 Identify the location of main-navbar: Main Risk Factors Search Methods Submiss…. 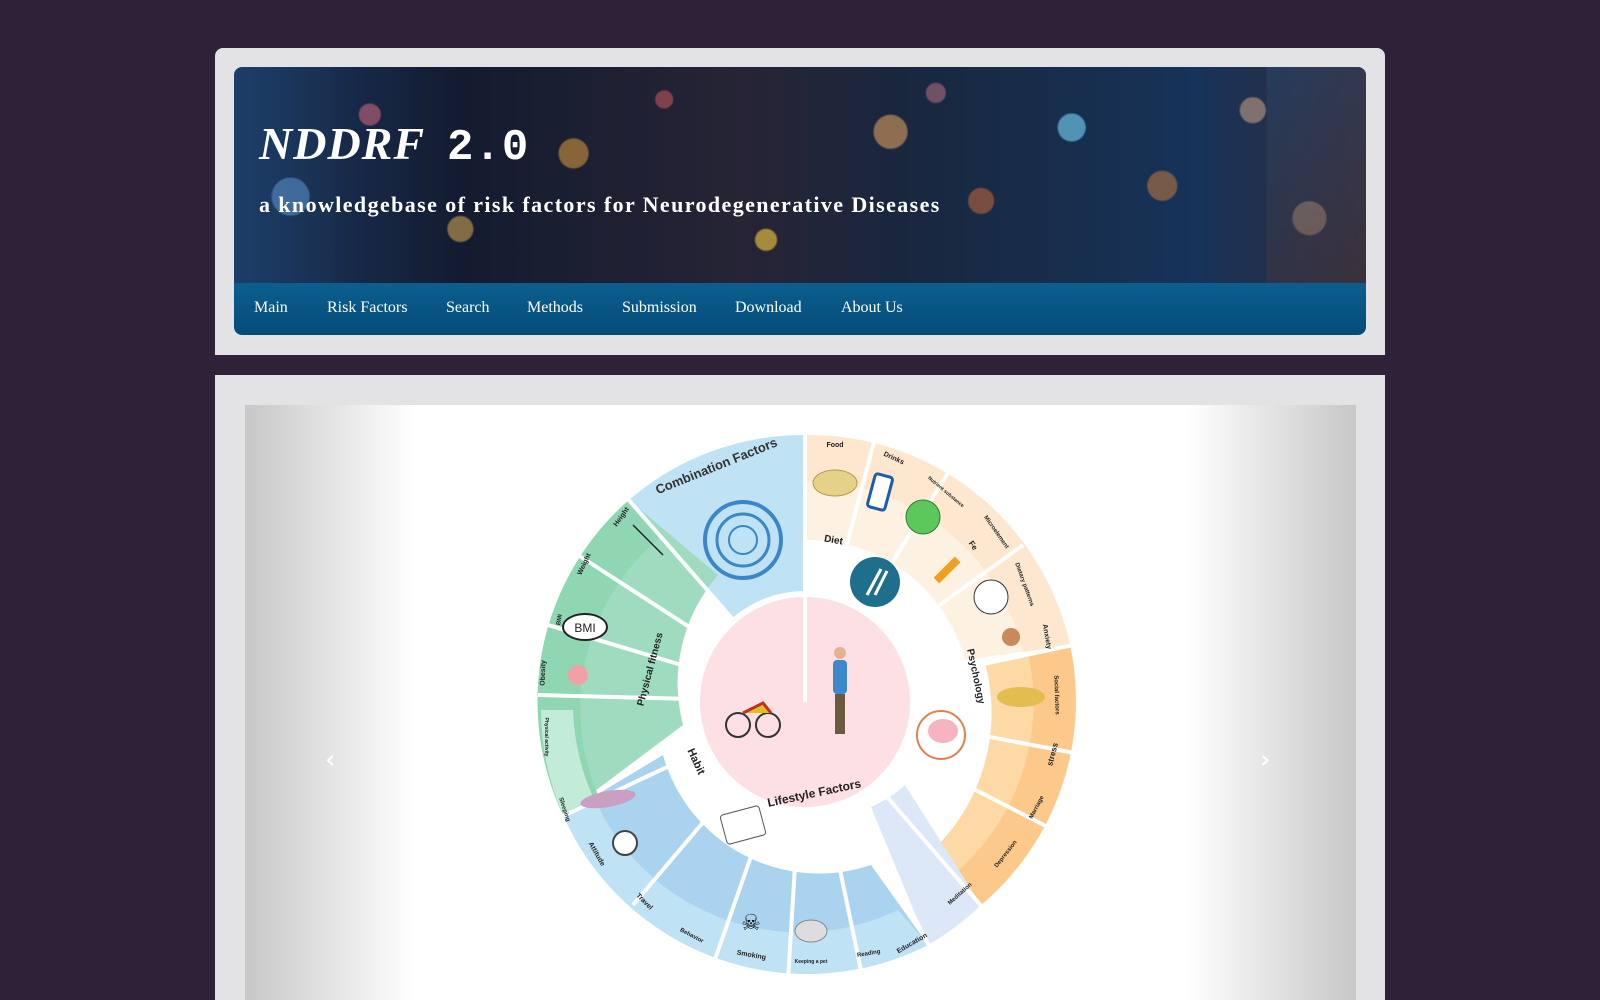
(800, 309).